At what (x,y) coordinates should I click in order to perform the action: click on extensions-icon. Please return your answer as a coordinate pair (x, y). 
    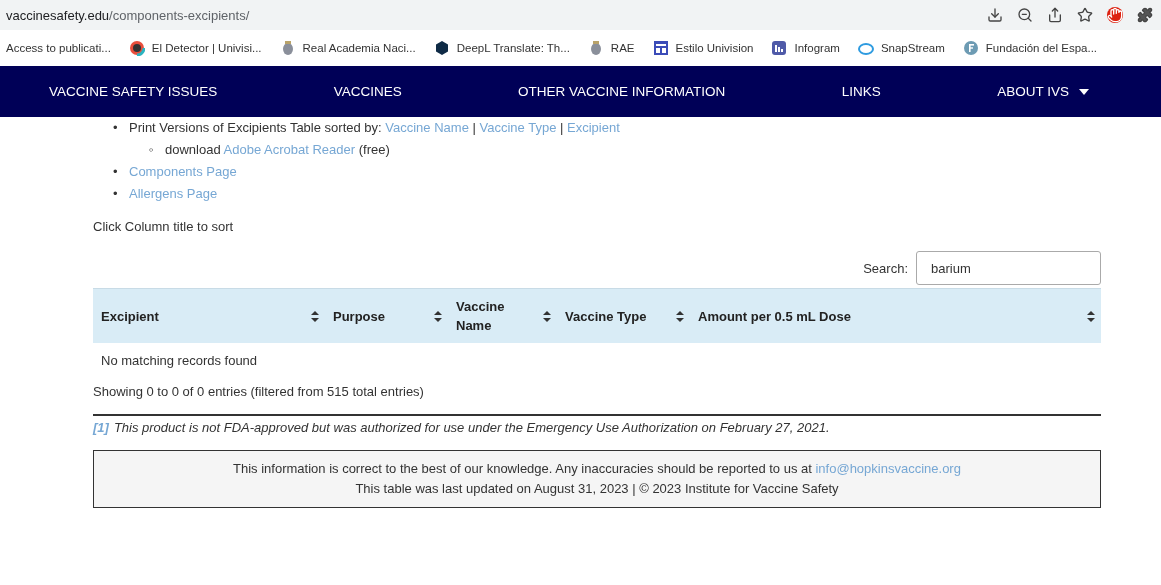
    Looking at the image, I should click on (1145, 15).